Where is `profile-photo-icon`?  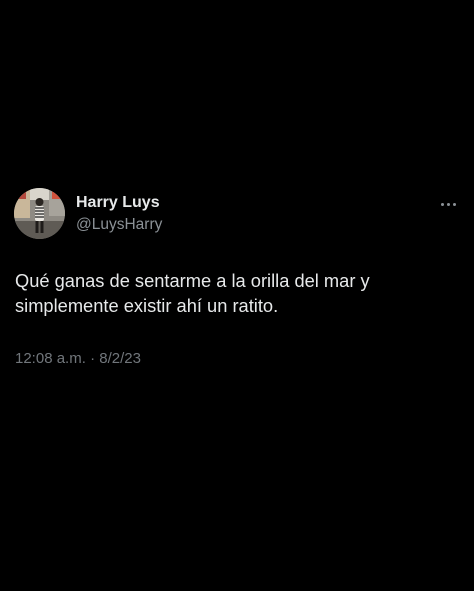
profile-photo-icon is located at coordinates (39, 213).